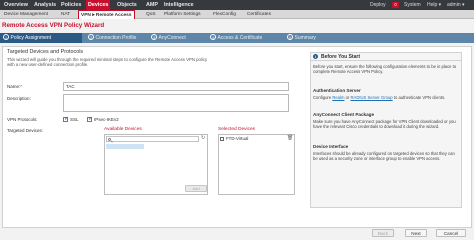 Image resolution: width=474 pixels, height=240 pixels. I want to click on step-access-certificate: 4 Access & Certificate, so click(247, 38).